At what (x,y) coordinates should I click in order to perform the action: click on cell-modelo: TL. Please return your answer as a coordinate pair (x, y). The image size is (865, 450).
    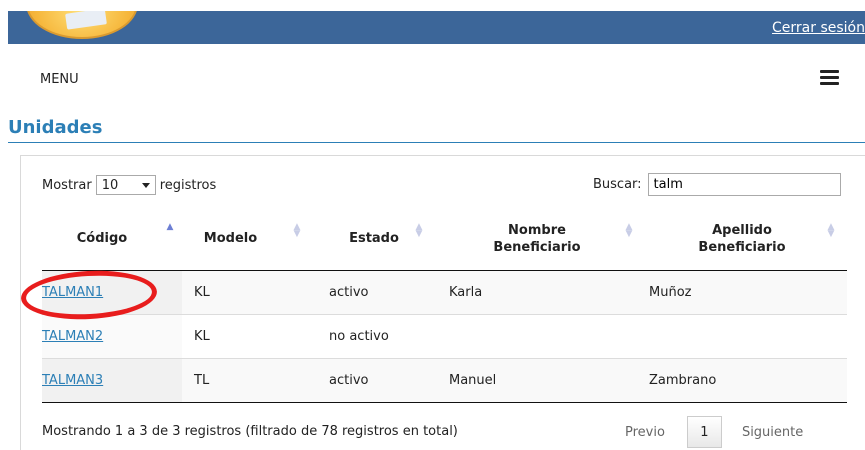
    Looking at the image, I should click on (249, 380).